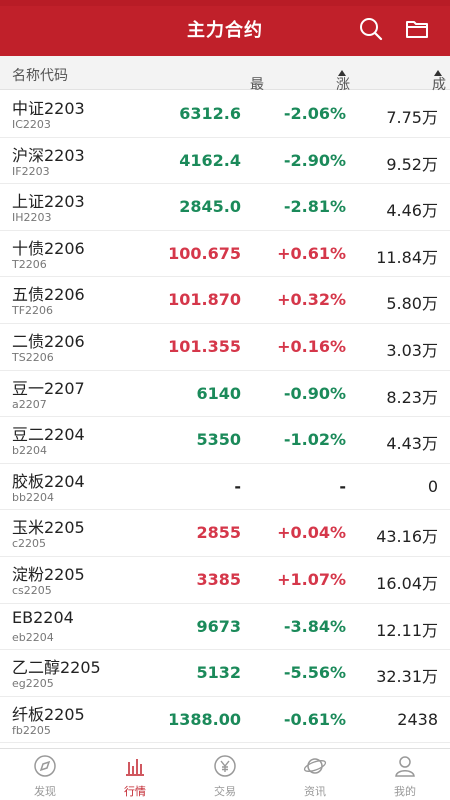  I want to click on column-volume: 成交量, so click(439, 99).